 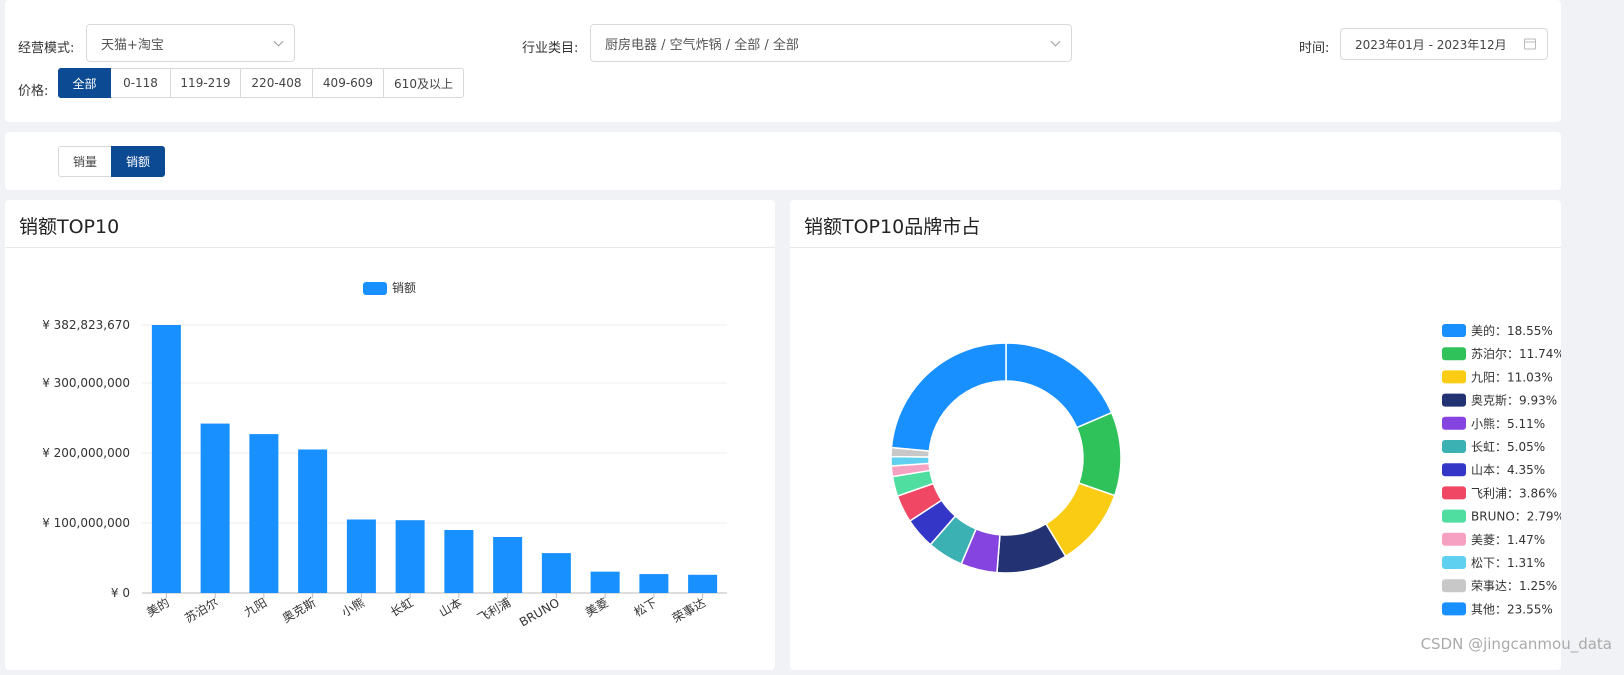 What do you see at coordinates (702, 45) in the screenshot?
I see `industry-select-value: 厨房电器 / 空气炸锅 / 全部 / 全部` at bounding box center [702, 45].